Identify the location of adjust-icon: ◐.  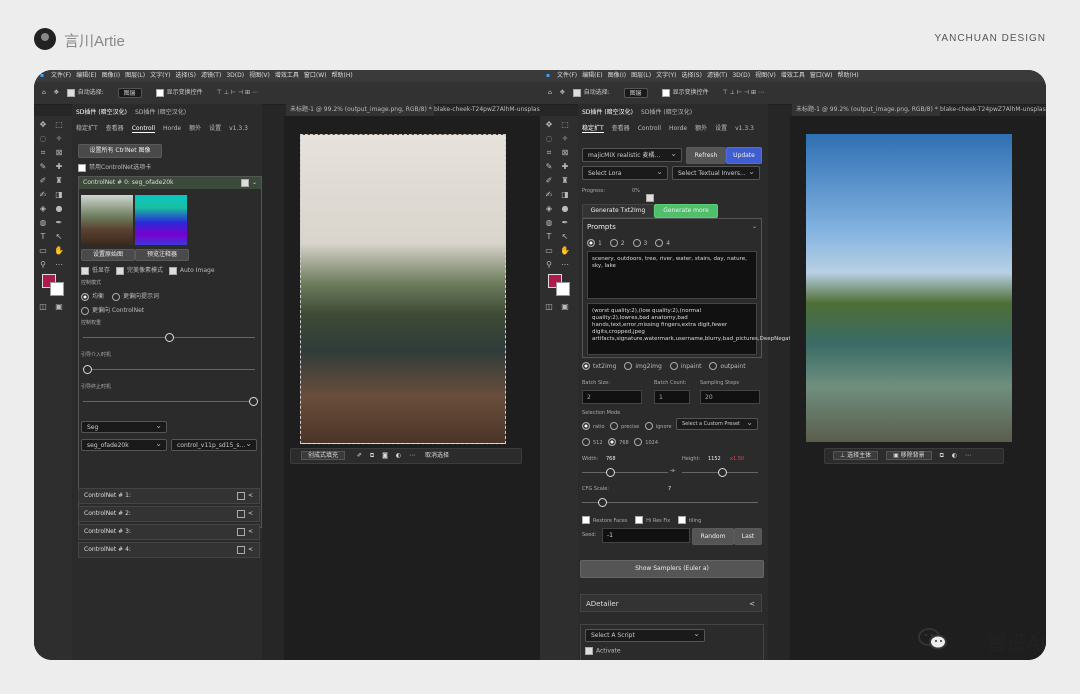
(398, 455).